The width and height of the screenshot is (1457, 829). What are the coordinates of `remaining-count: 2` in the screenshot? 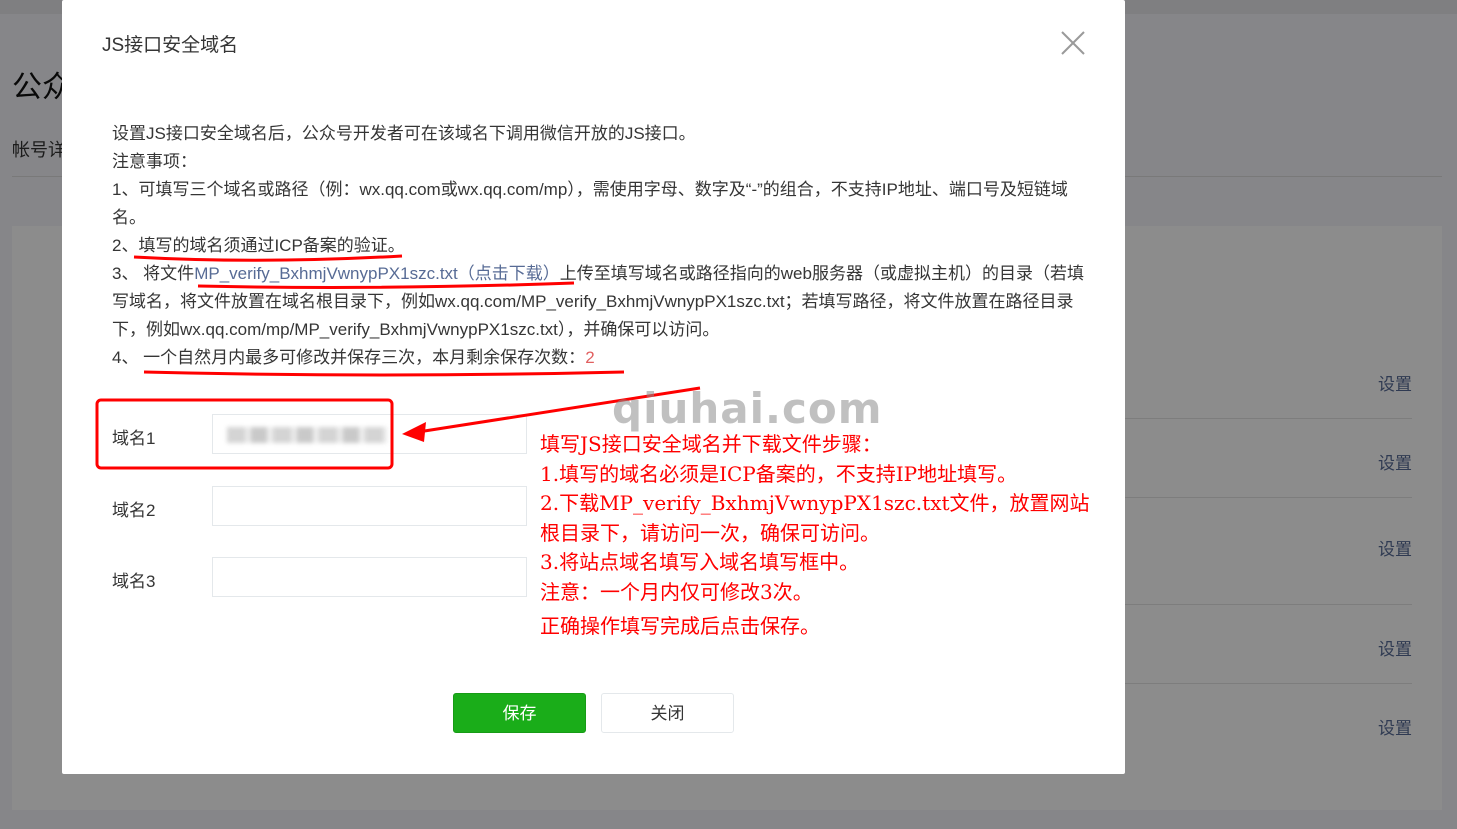 It's located at (590, 357).